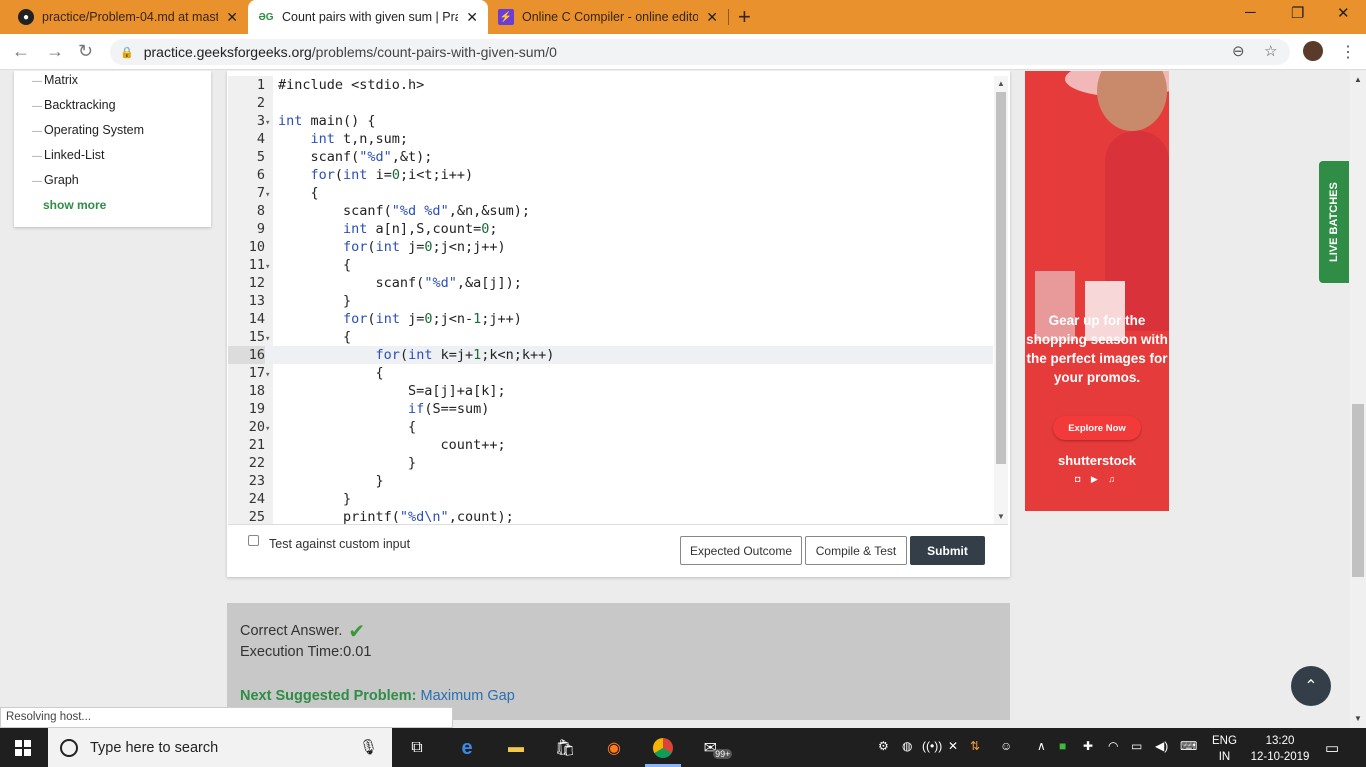 This screenshot has height=767, width=1366. Describe the element at coordinates (741, 550) in the screenshot. I see `expected-outcome-button: Expected Outcome` at that location.